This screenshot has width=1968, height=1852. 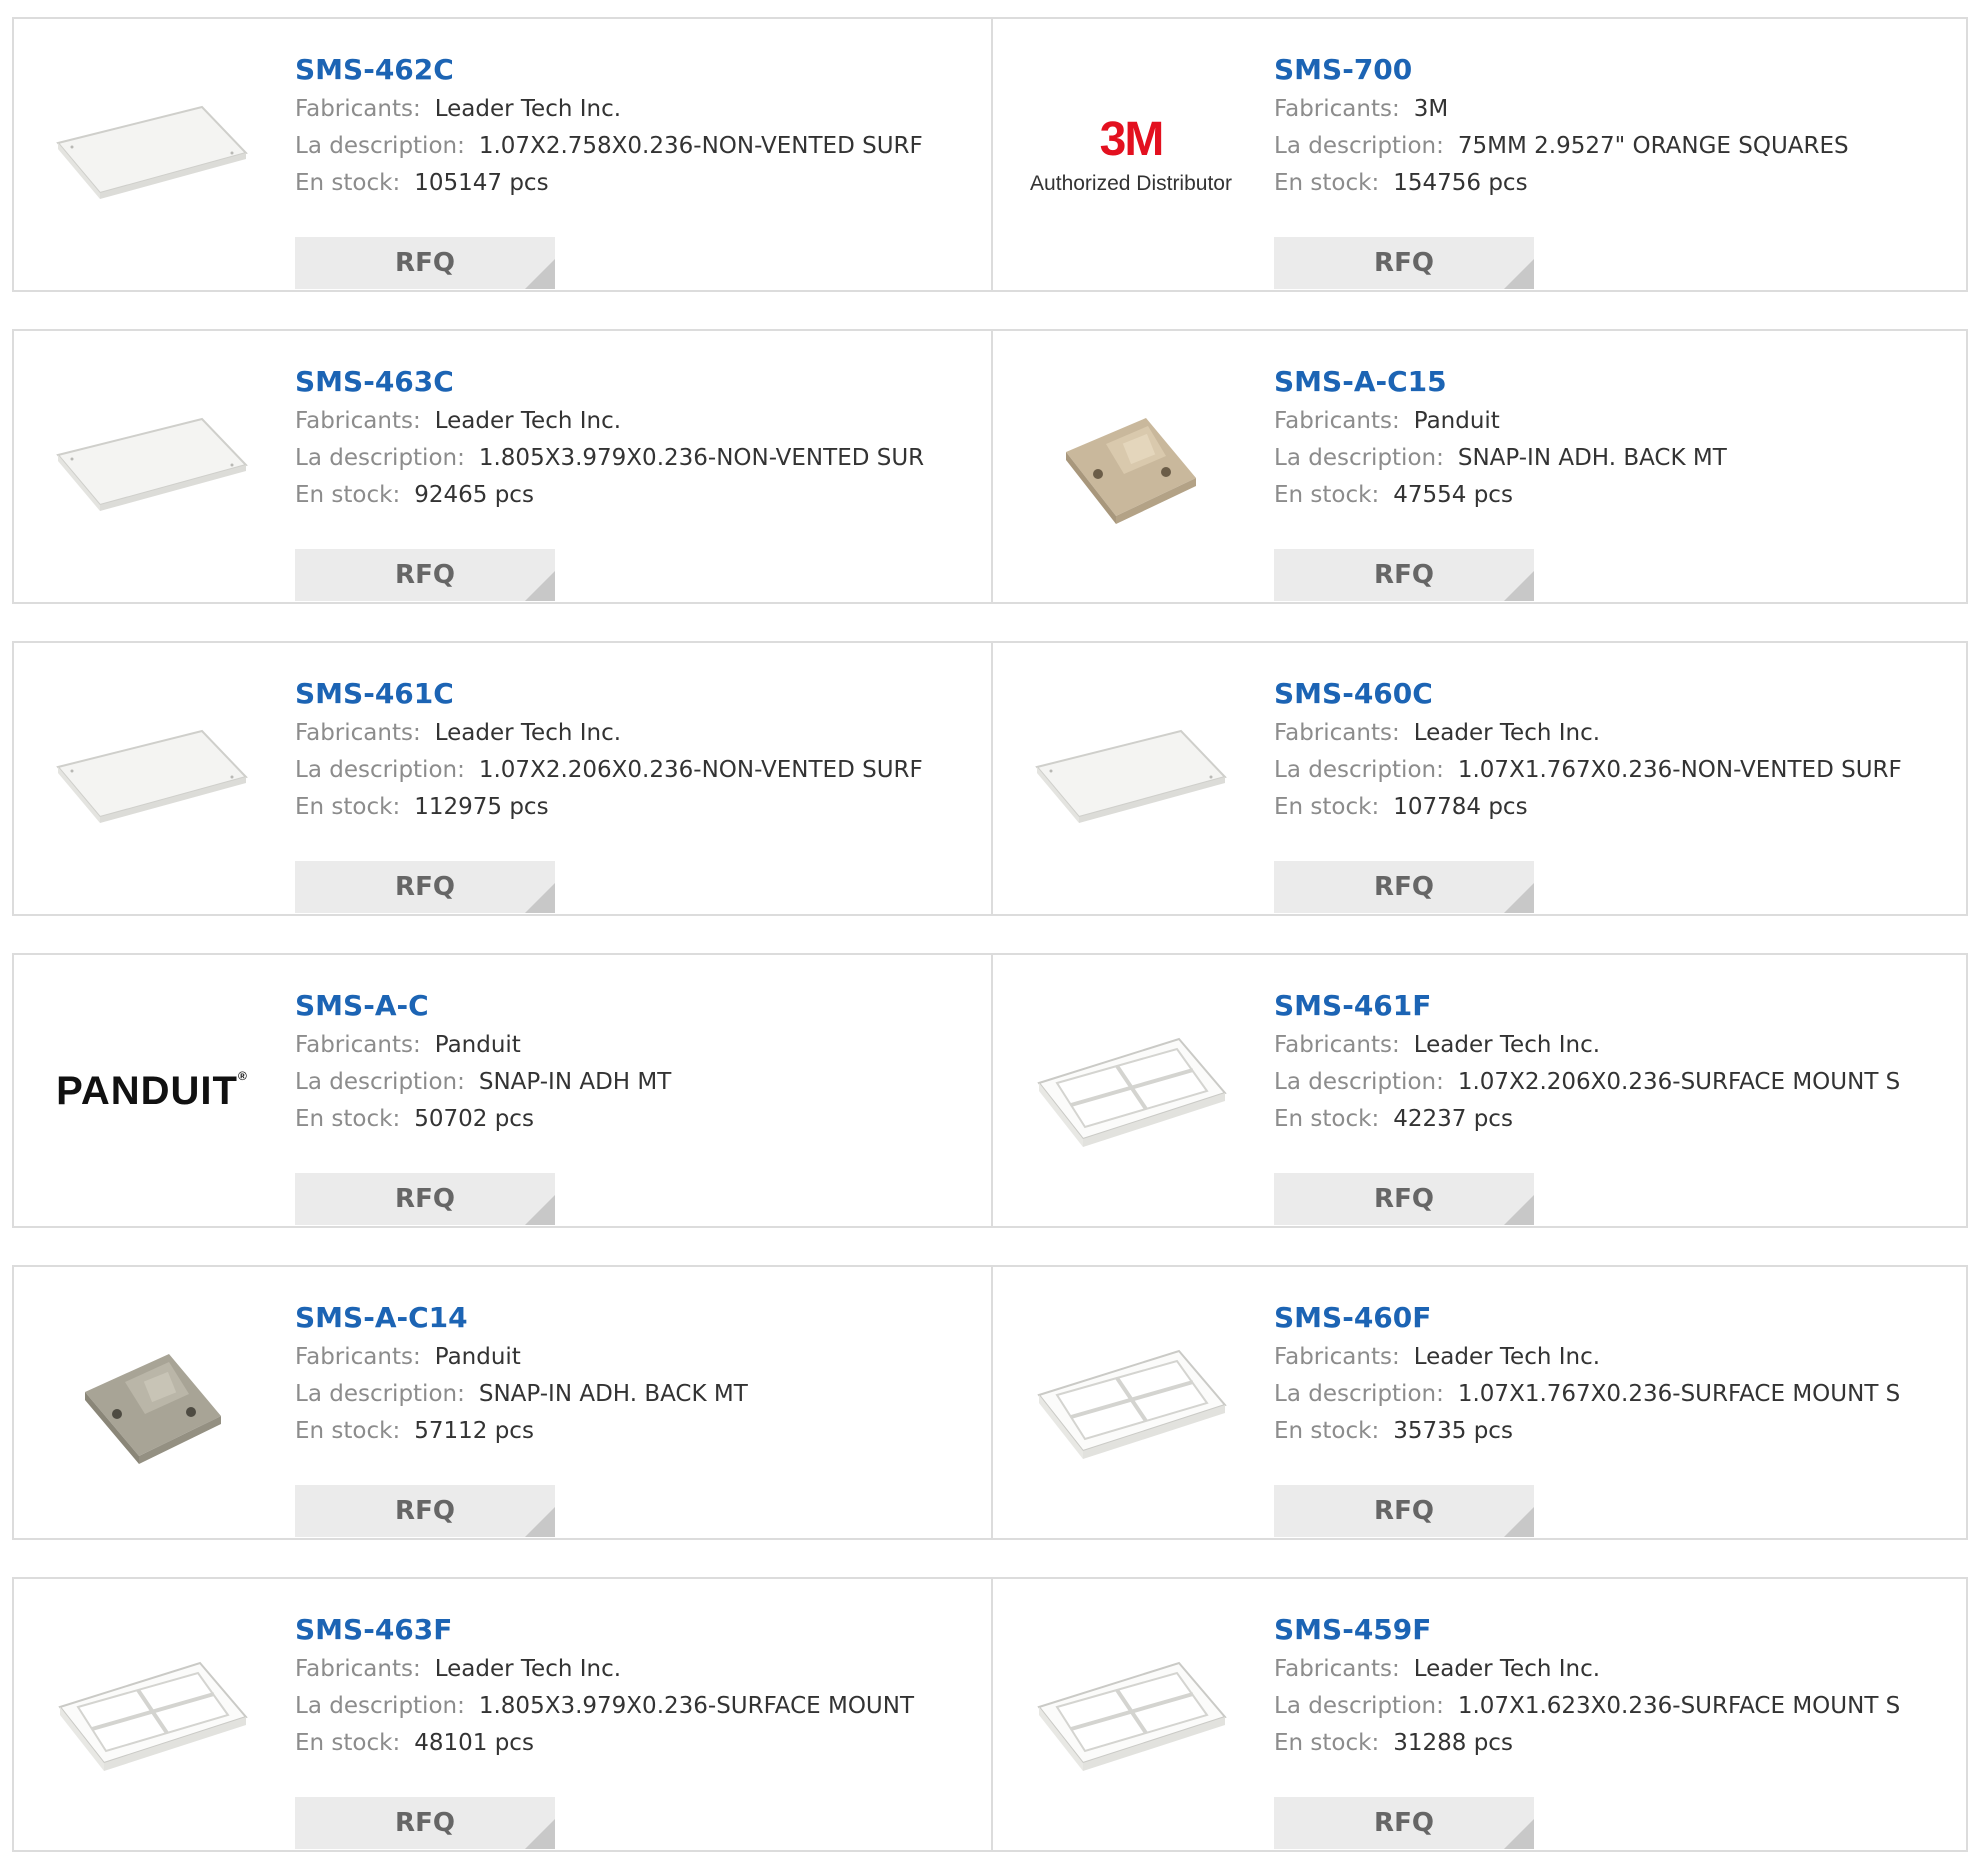 What do you see at coordinates (696, 1706) in the screenshot?
I see `description-value: 1.805X3.979X0.236-SURFACE MOUNT` at bounding box center [696, 1706].